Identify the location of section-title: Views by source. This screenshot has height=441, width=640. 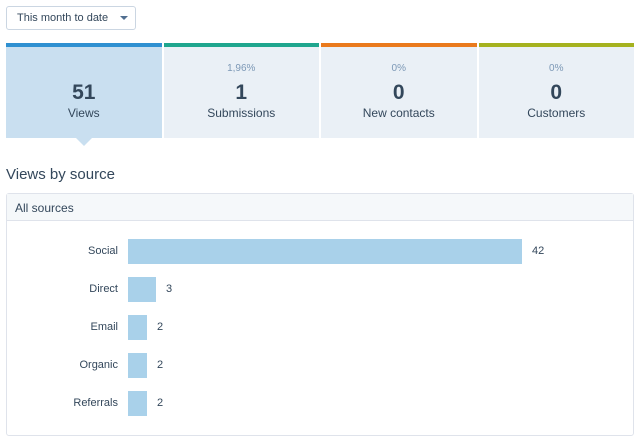
(60, 174).